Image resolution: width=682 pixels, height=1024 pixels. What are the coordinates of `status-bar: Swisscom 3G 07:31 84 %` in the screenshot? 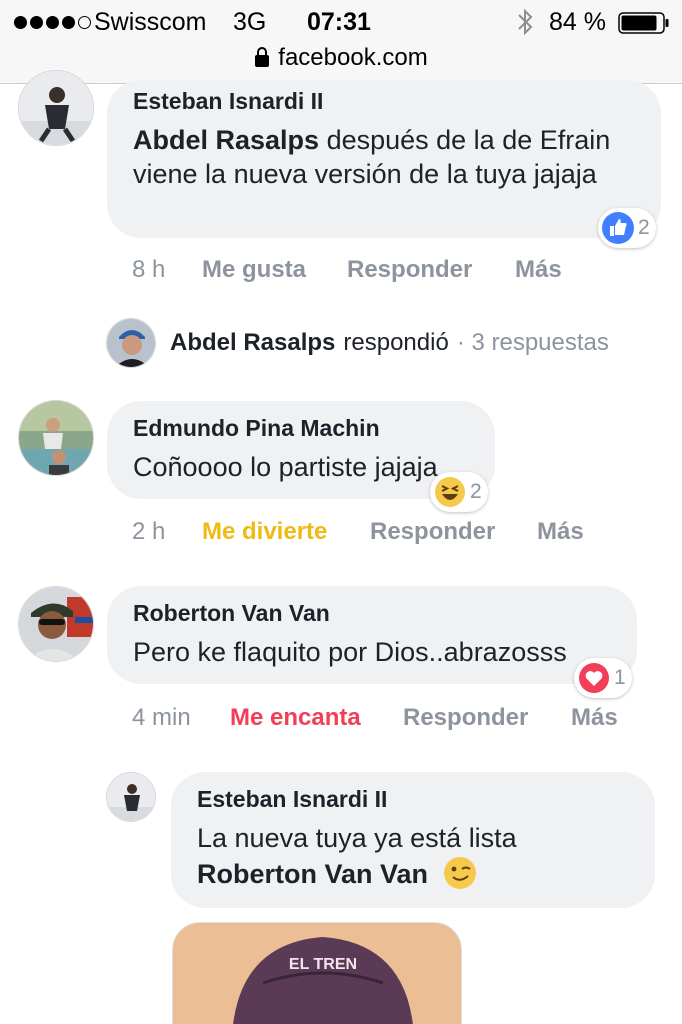 It's located at (341, 23).